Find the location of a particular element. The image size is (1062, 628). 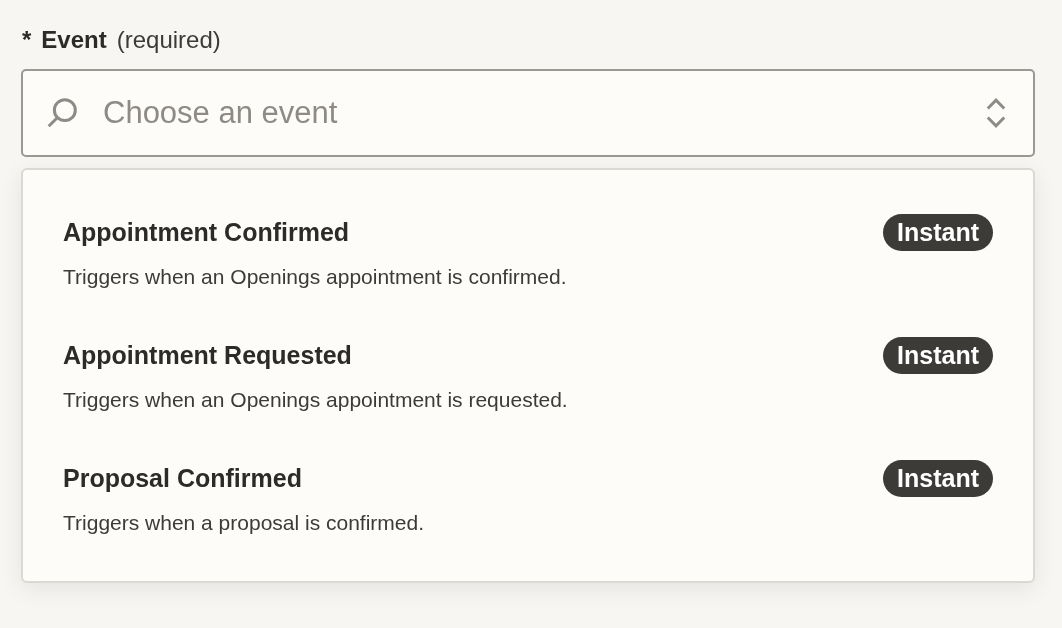

field-label: Event is located at coordinates (74, 40).